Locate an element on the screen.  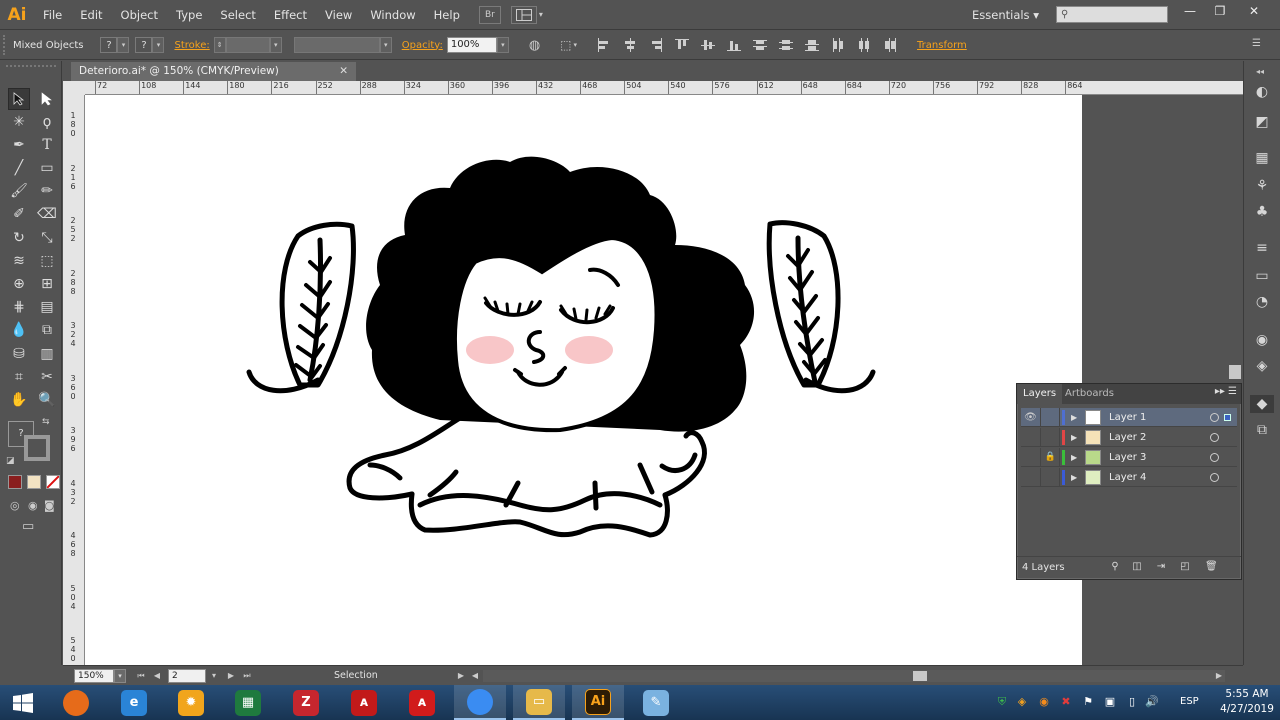
close-tab-icon: ✕ is located at coordinates (343, 71).